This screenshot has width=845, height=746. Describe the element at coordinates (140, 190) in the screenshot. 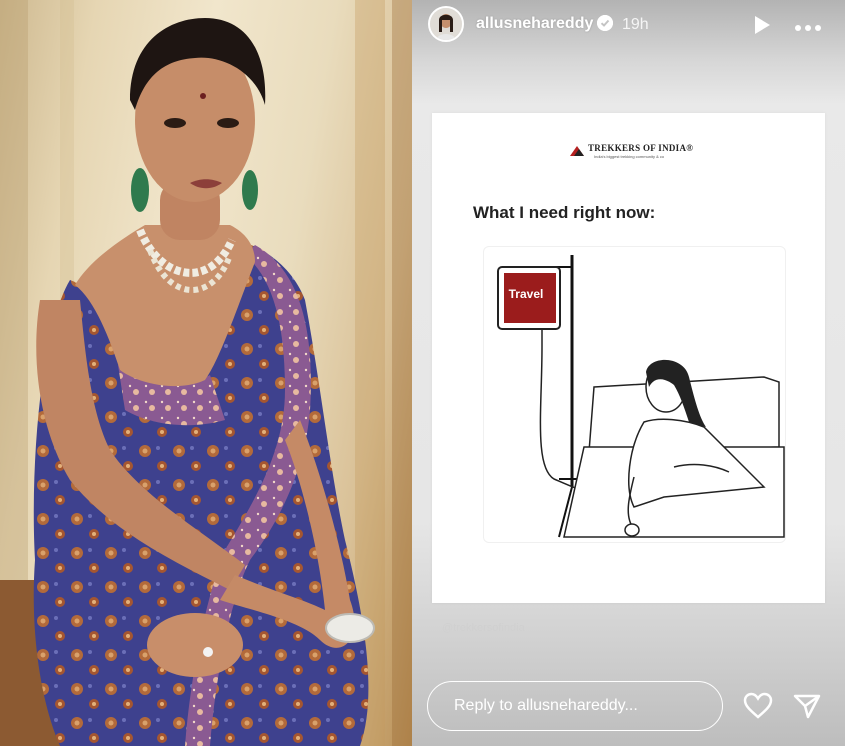

I see `left-earring` at that location.